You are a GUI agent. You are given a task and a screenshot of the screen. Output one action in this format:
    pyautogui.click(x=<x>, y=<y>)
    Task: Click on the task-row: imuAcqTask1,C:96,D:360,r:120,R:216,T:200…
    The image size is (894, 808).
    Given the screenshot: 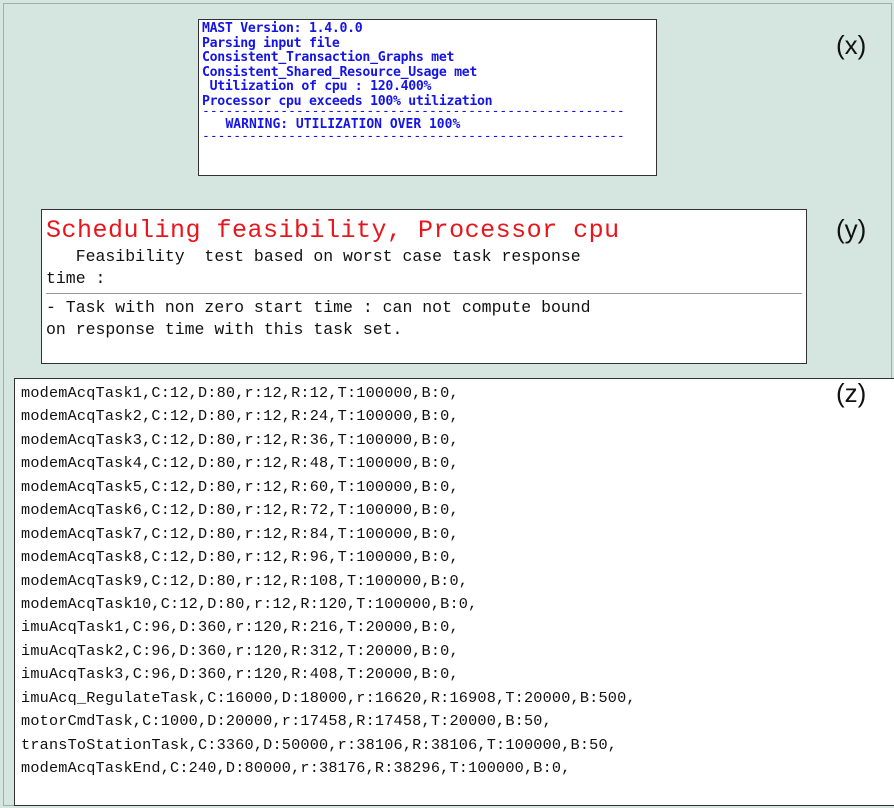 What is the action you would take?
    pyautogui.click(x=240, y=627)
    